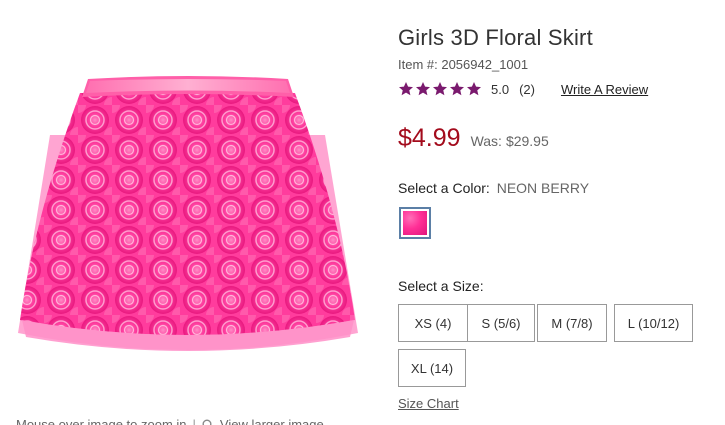 The width and height of the screenshot is (725, 425). I want to click on swatch-fill, so click(415, 223).